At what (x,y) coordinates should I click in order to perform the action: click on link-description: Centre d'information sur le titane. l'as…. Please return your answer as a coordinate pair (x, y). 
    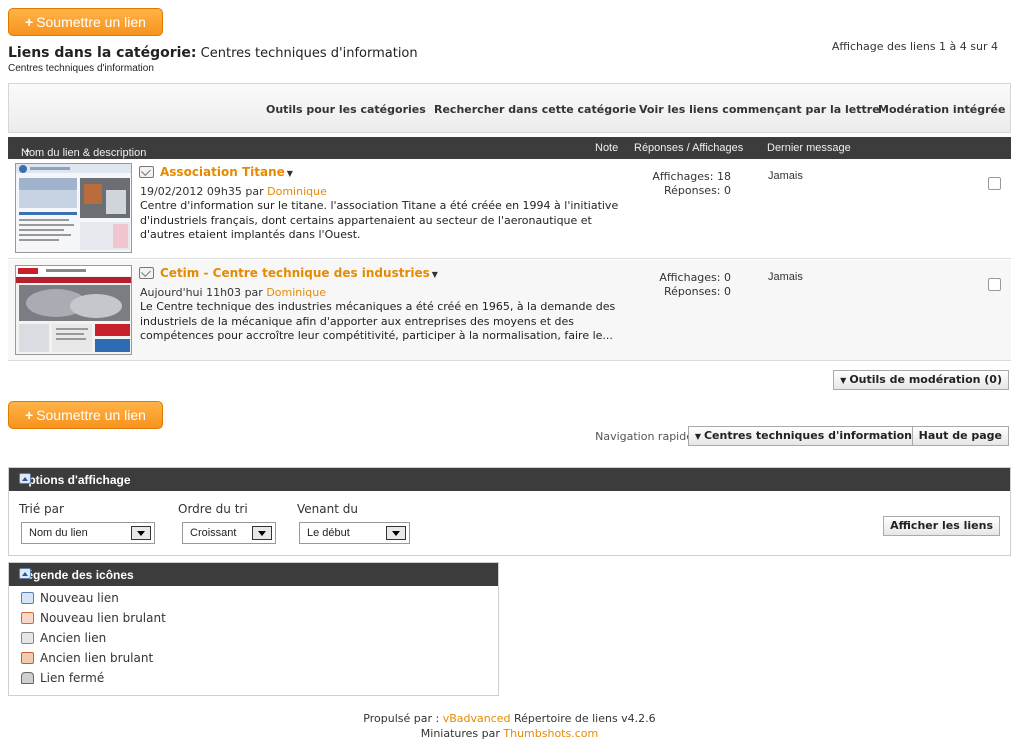
    Looking at the image, I should click on (379, 220).